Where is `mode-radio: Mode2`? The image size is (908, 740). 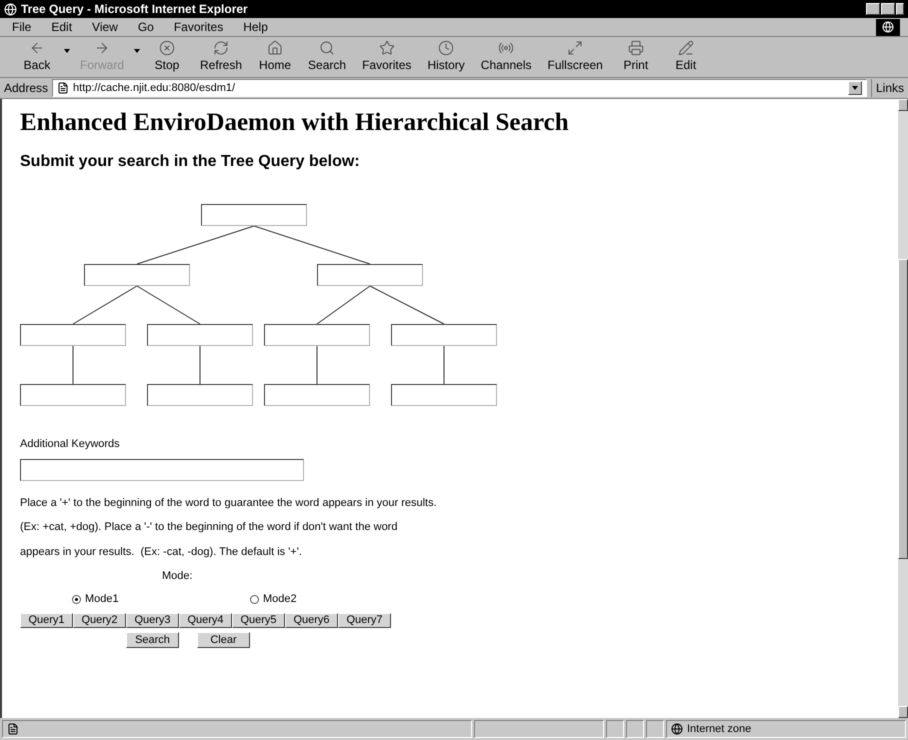 mode-radio: Mode2 is located at coordinates (273, 599).